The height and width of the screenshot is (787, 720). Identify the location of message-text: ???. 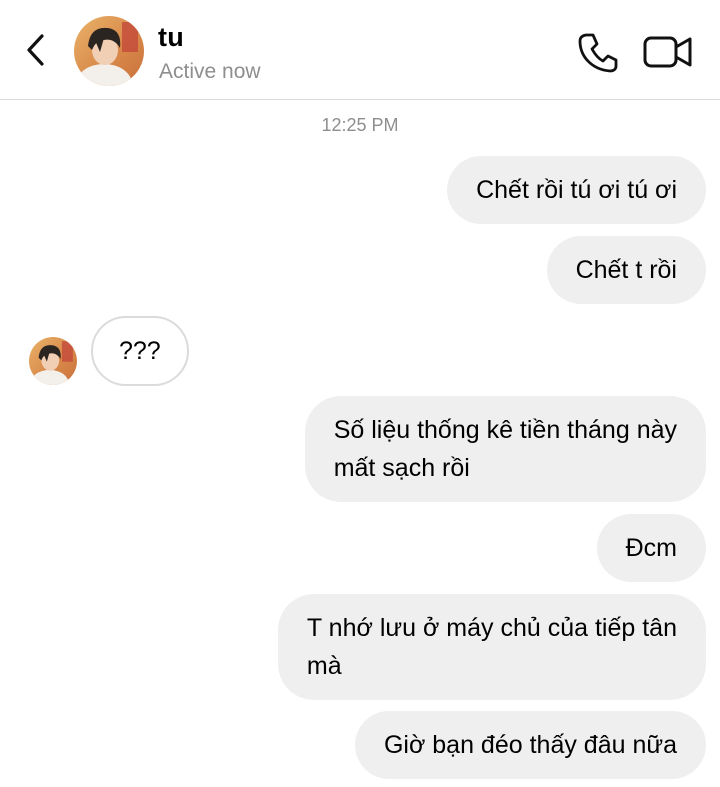
(140, 351).